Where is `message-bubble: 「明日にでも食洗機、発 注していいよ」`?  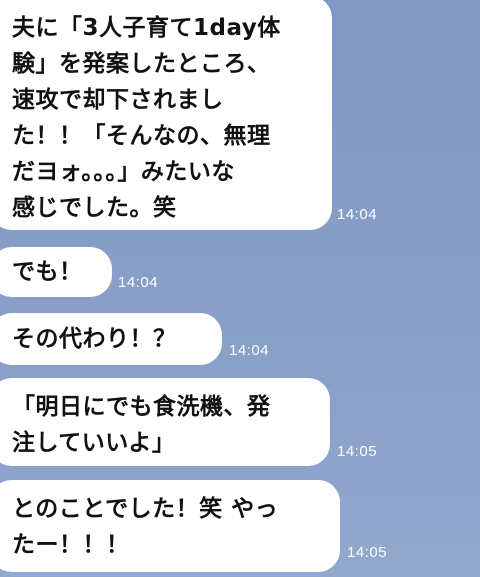 message-bubble: 「明日にでも食洗機、発 注していいよ」 is located at coordinates (165, 422).